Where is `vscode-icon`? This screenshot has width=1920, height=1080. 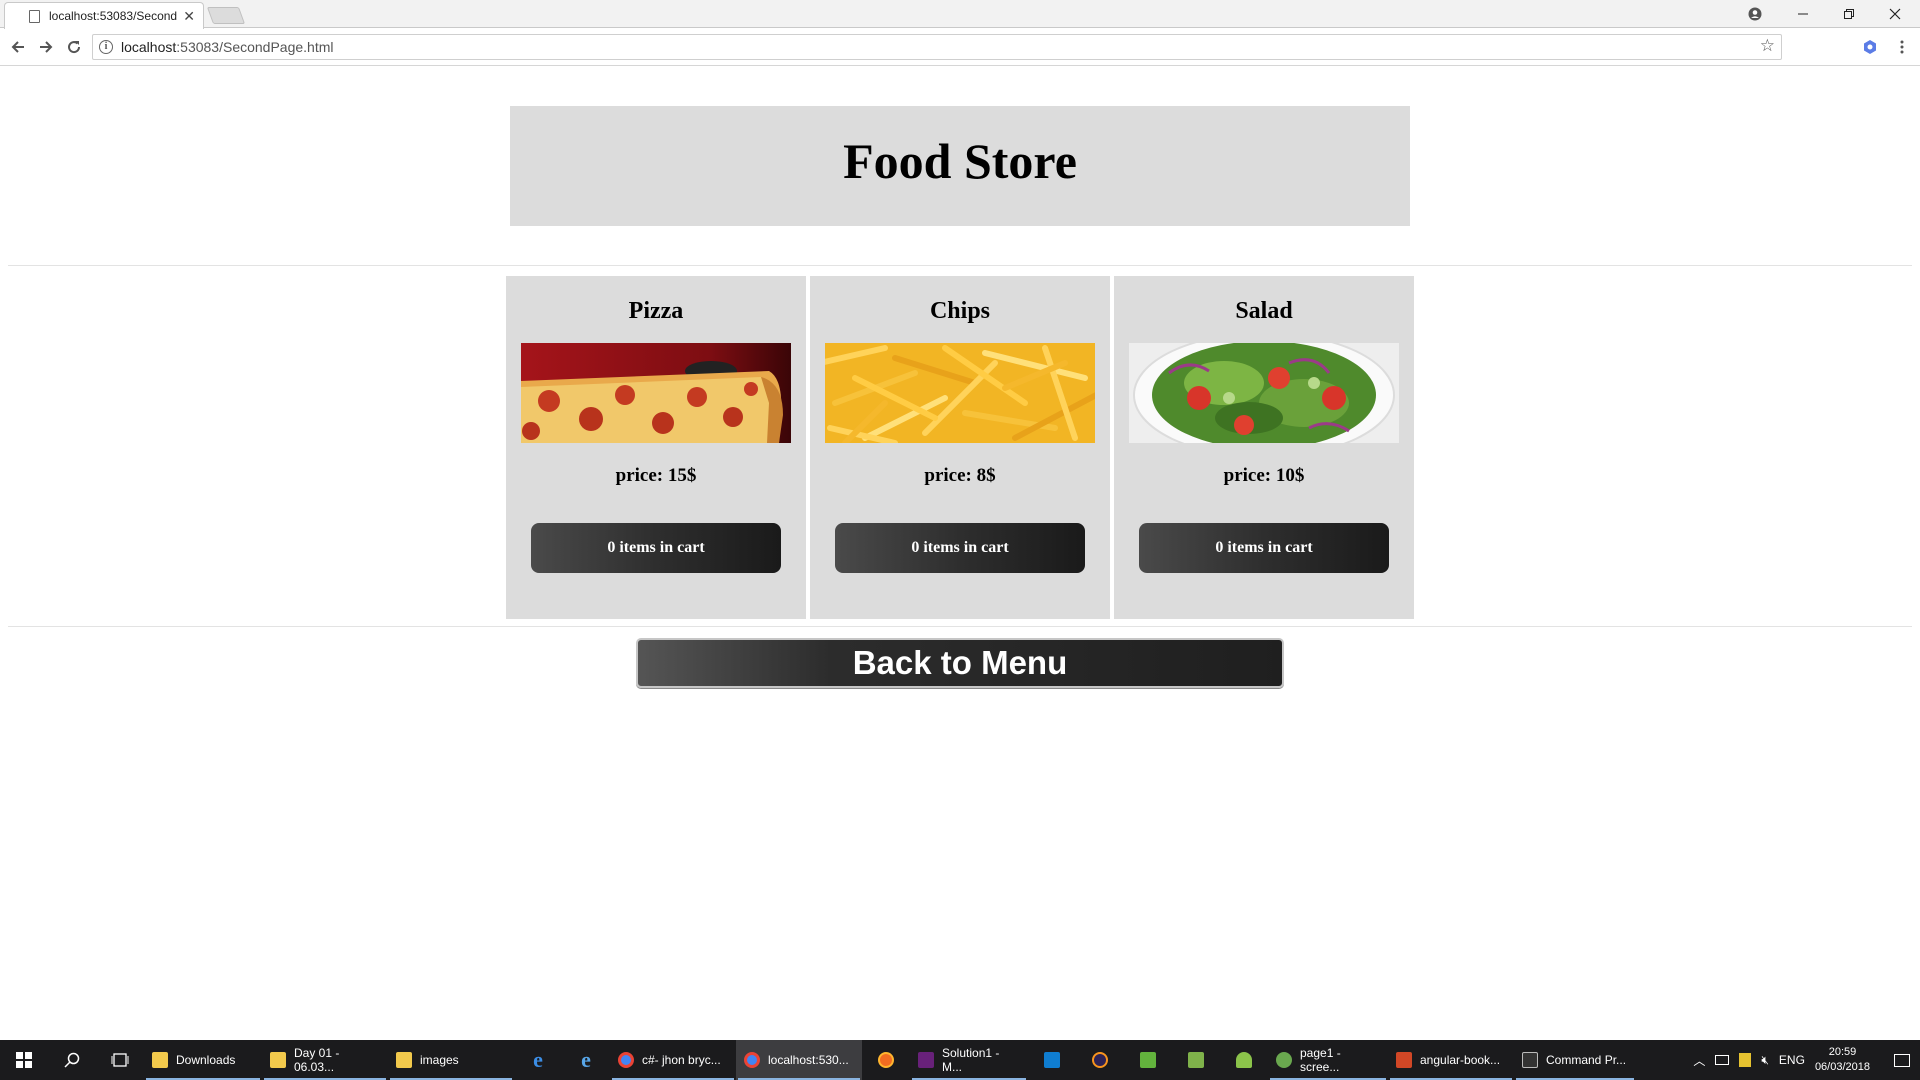 vscode-icon is located at coordinates (1052, 1060).